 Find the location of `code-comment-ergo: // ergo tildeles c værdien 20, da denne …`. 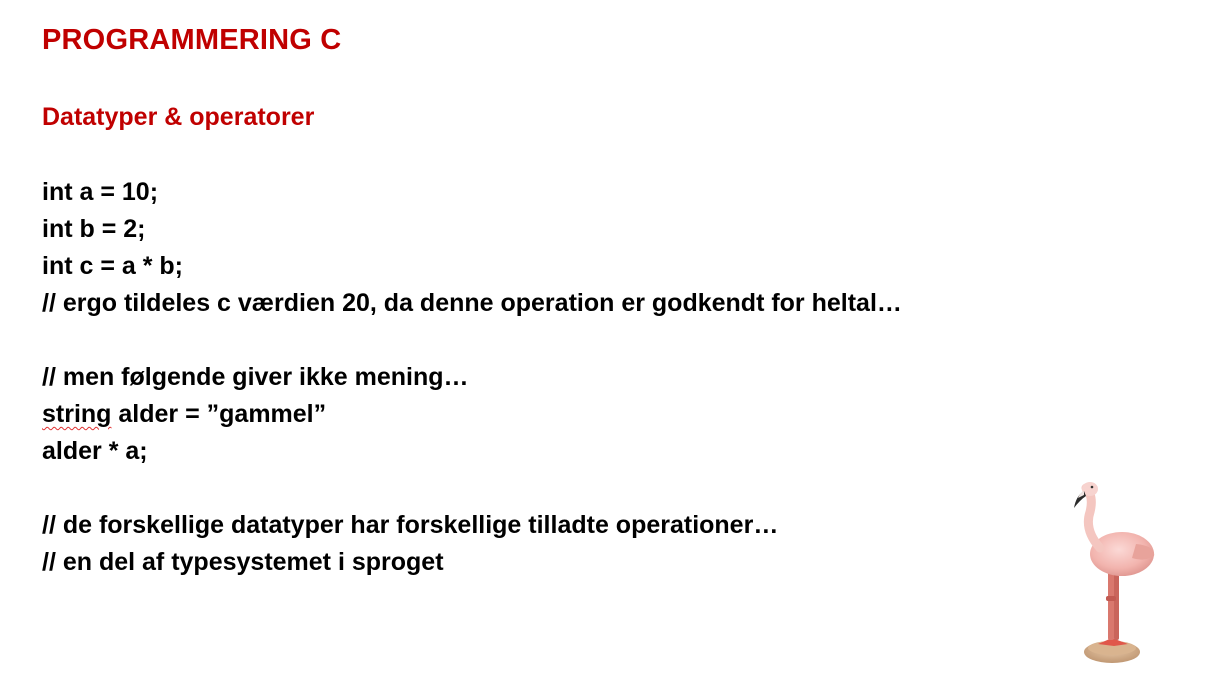

code-comment-ergo: // ergo tildeles c værdien 20, da denne … is located at coordinates (472, 303).